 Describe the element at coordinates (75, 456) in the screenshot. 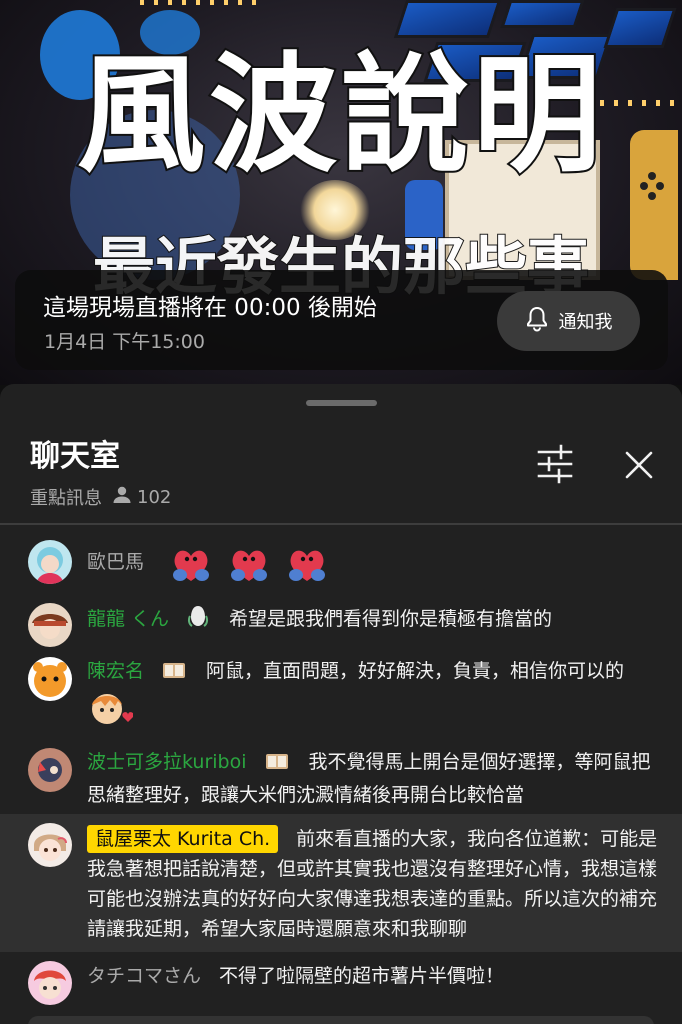

I see `chat-title: 聊天室` at that location.